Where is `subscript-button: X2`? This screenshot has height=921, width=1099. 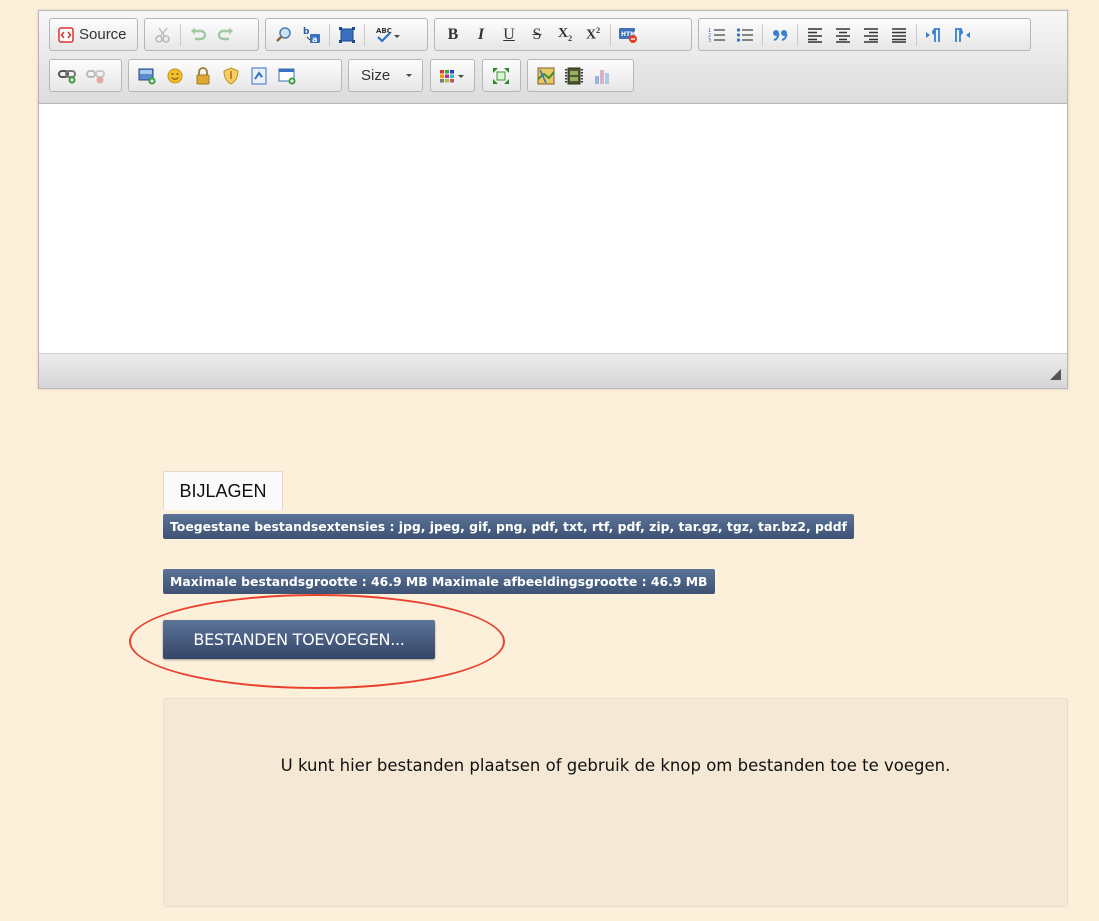
subscript-button: X2 is located at coordinates (565, 34).